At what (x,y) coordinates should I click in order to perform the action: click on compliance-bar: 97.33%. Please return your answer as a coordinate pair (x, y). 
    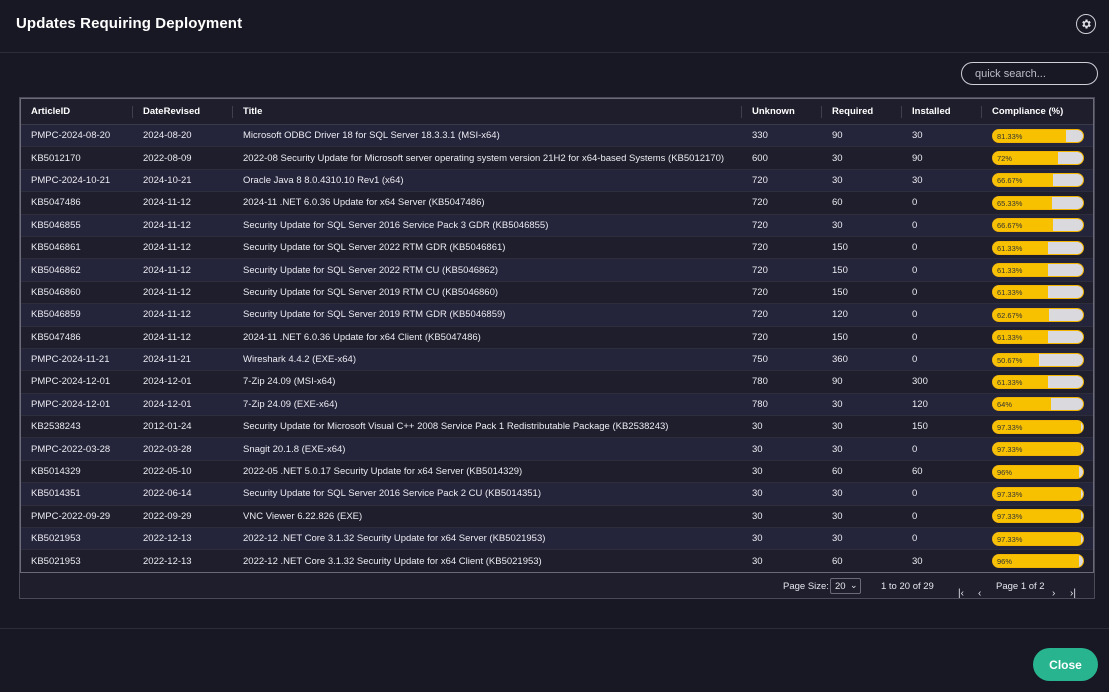
    Looking at the image, I should click on (1038, 516).